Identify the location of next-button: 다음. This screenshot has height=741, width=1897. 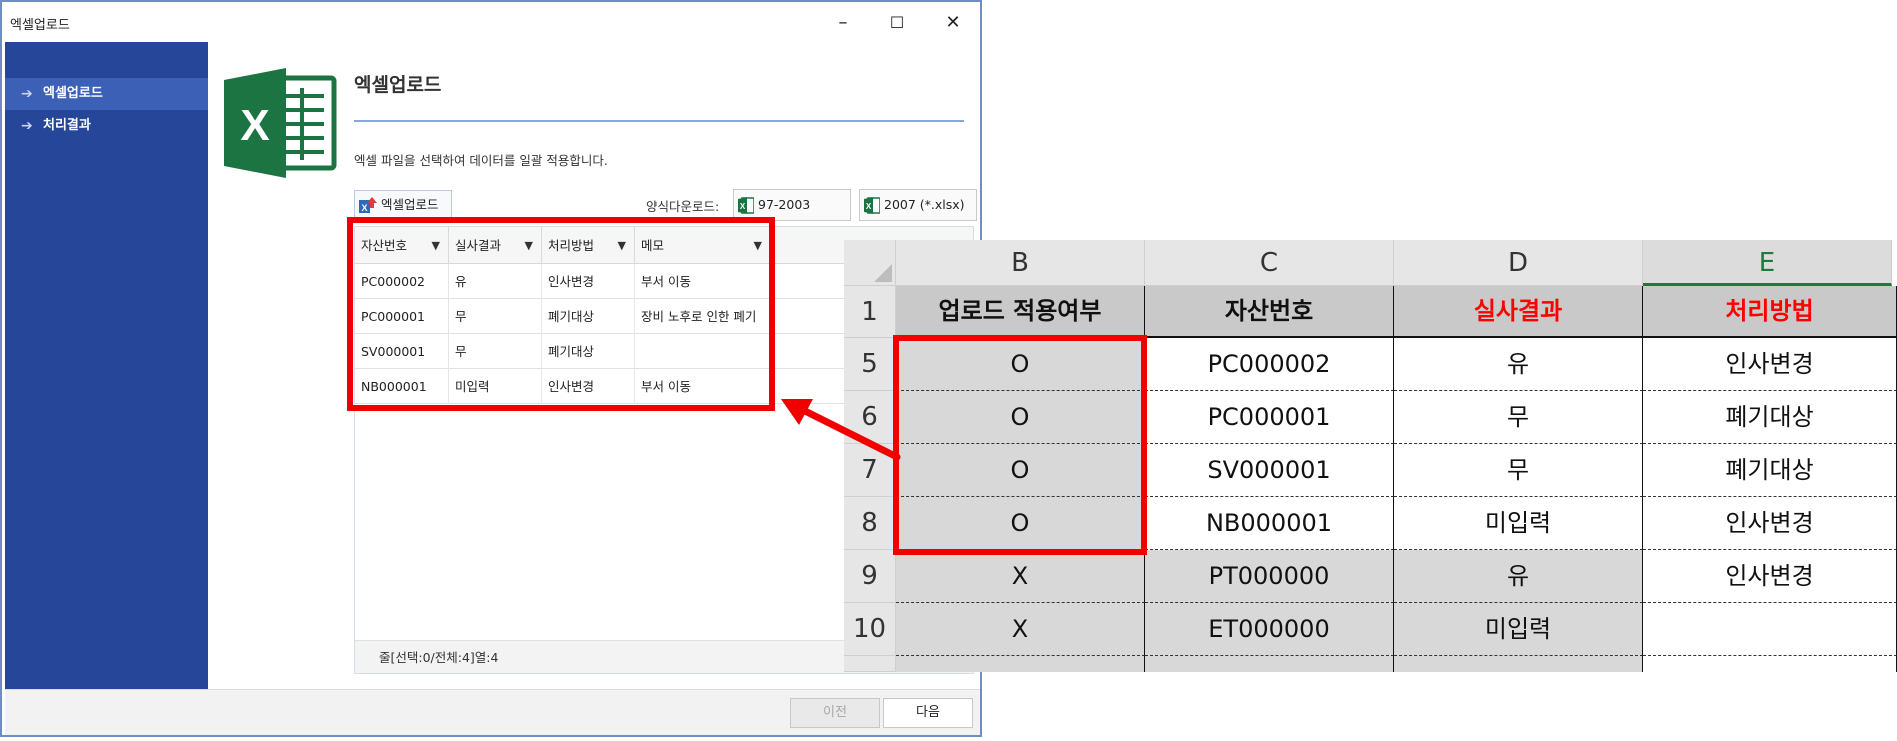
(928, 713).